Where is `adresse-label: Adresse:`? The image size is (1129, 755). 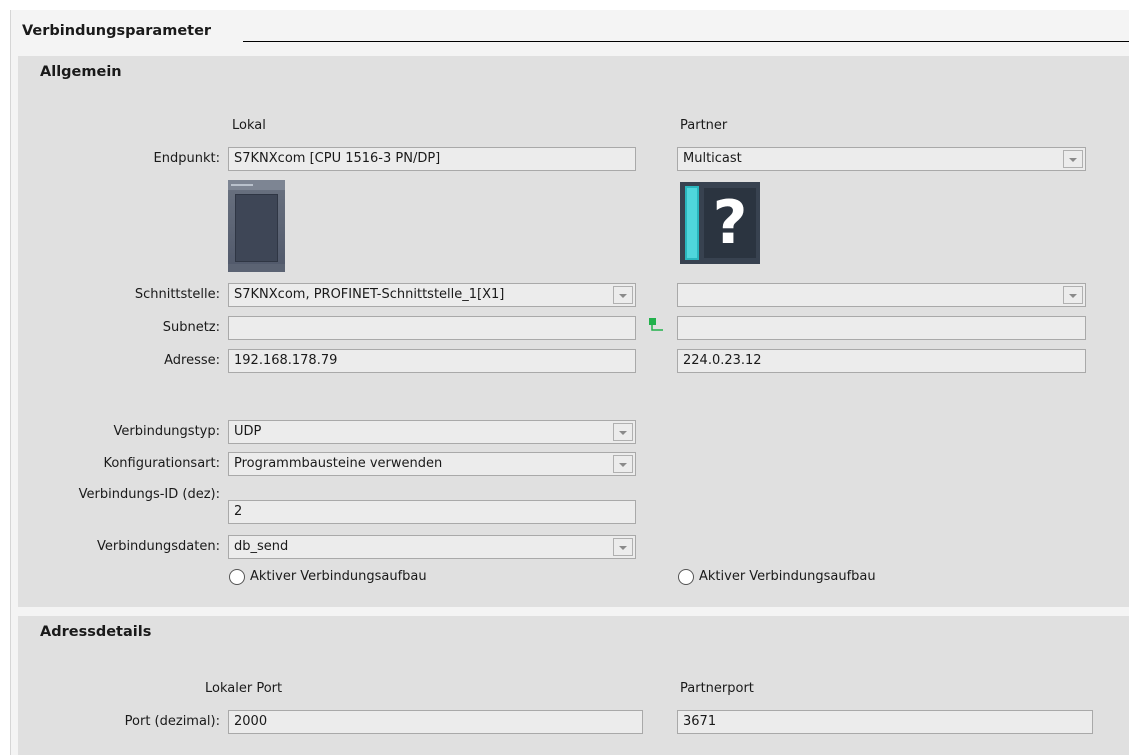 adresse-label: Adresse: is located at coordinates (192, 360).